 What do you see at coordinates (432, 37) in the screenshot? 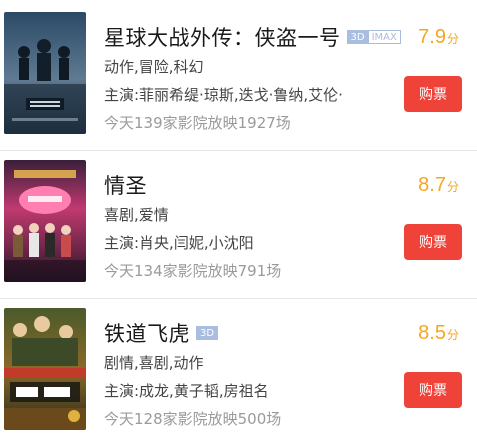
I see `score-value: 7.9` at bounding box center [432, 37].